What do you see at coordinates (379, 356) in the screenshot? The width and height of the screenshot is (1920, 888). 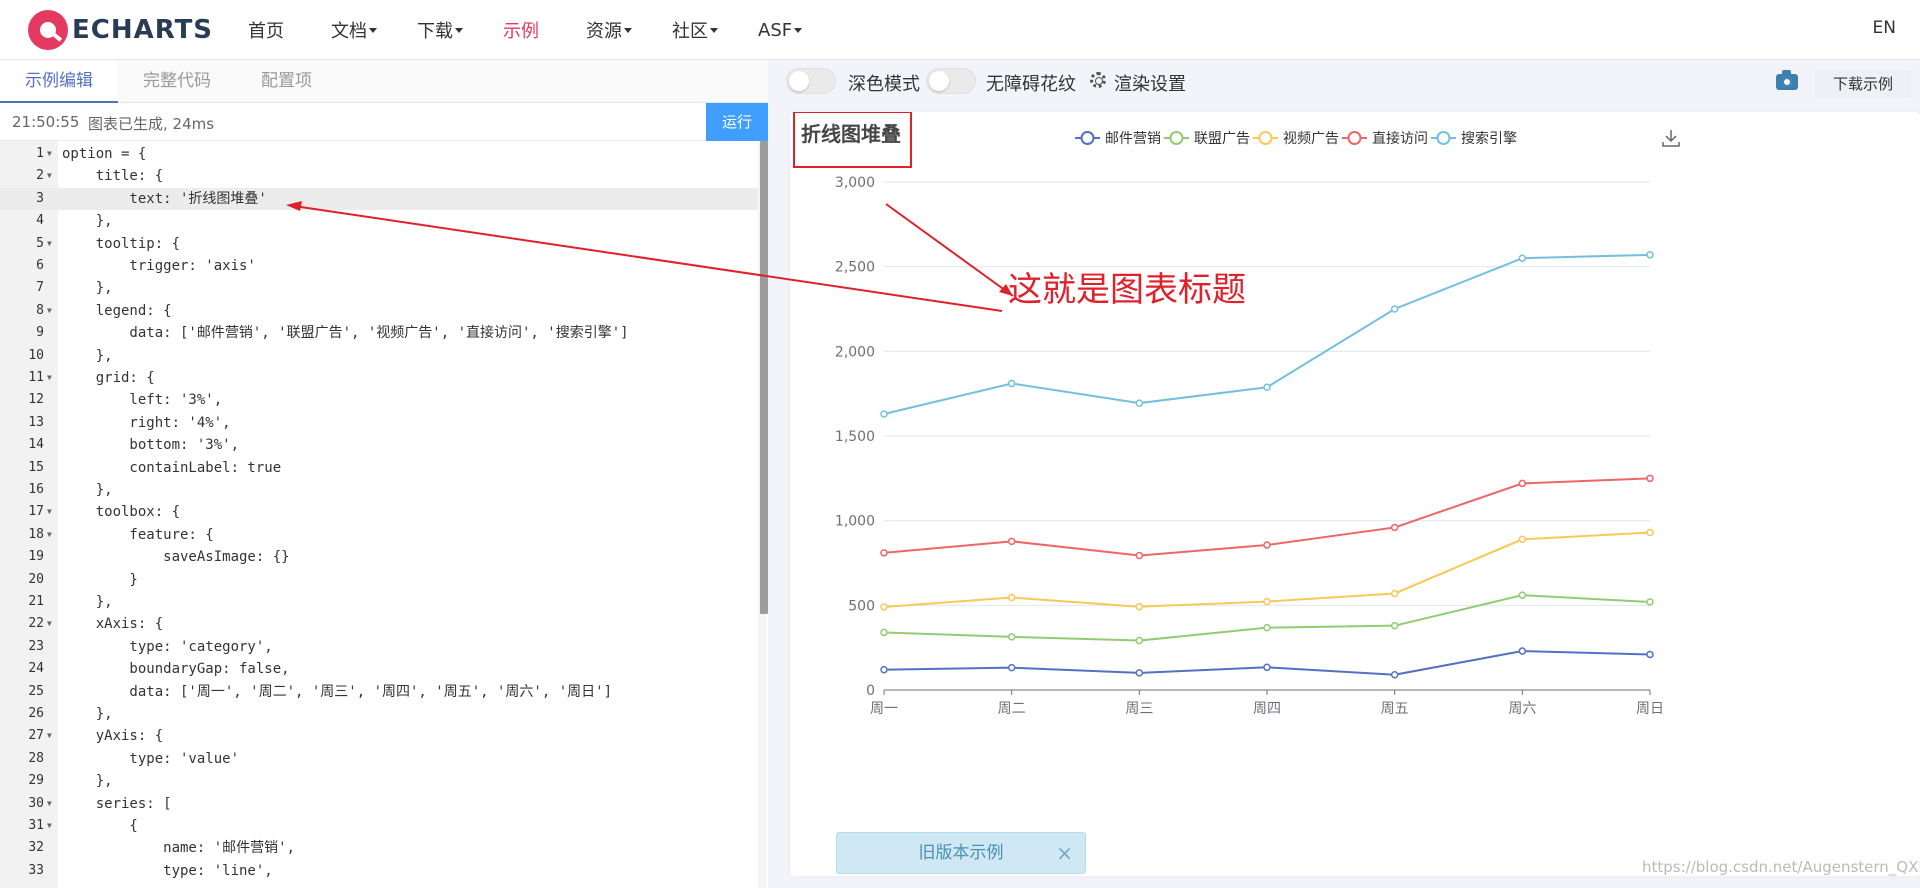 I see `code-line: 10 },` at bounding box center [379, 356].